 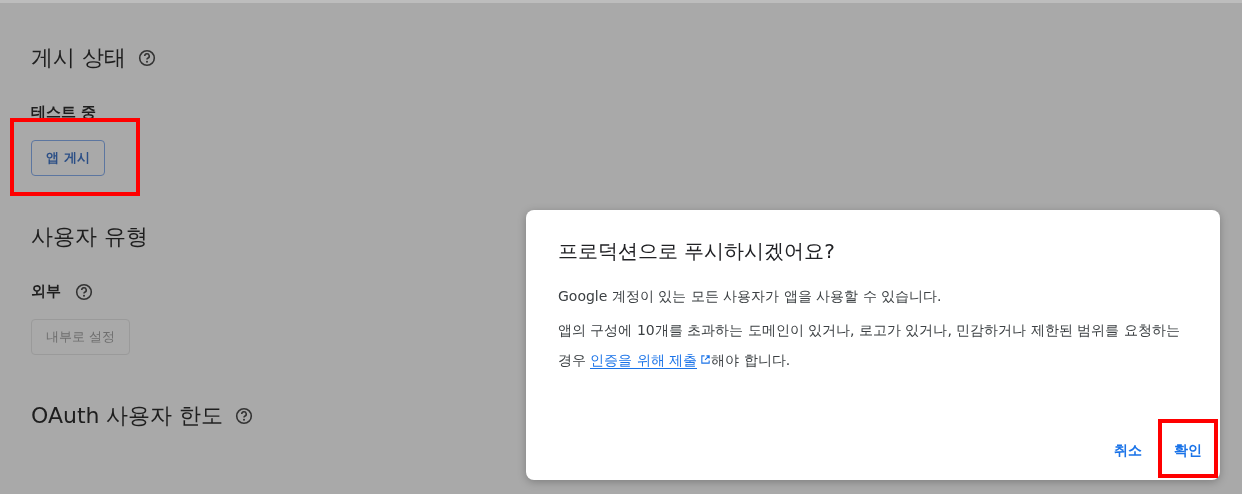 I want to click on dialog-message: Google 계정이 있는 모든 사용자가 앱을 사용할 수 있습니다., so click(x=750, y=296).